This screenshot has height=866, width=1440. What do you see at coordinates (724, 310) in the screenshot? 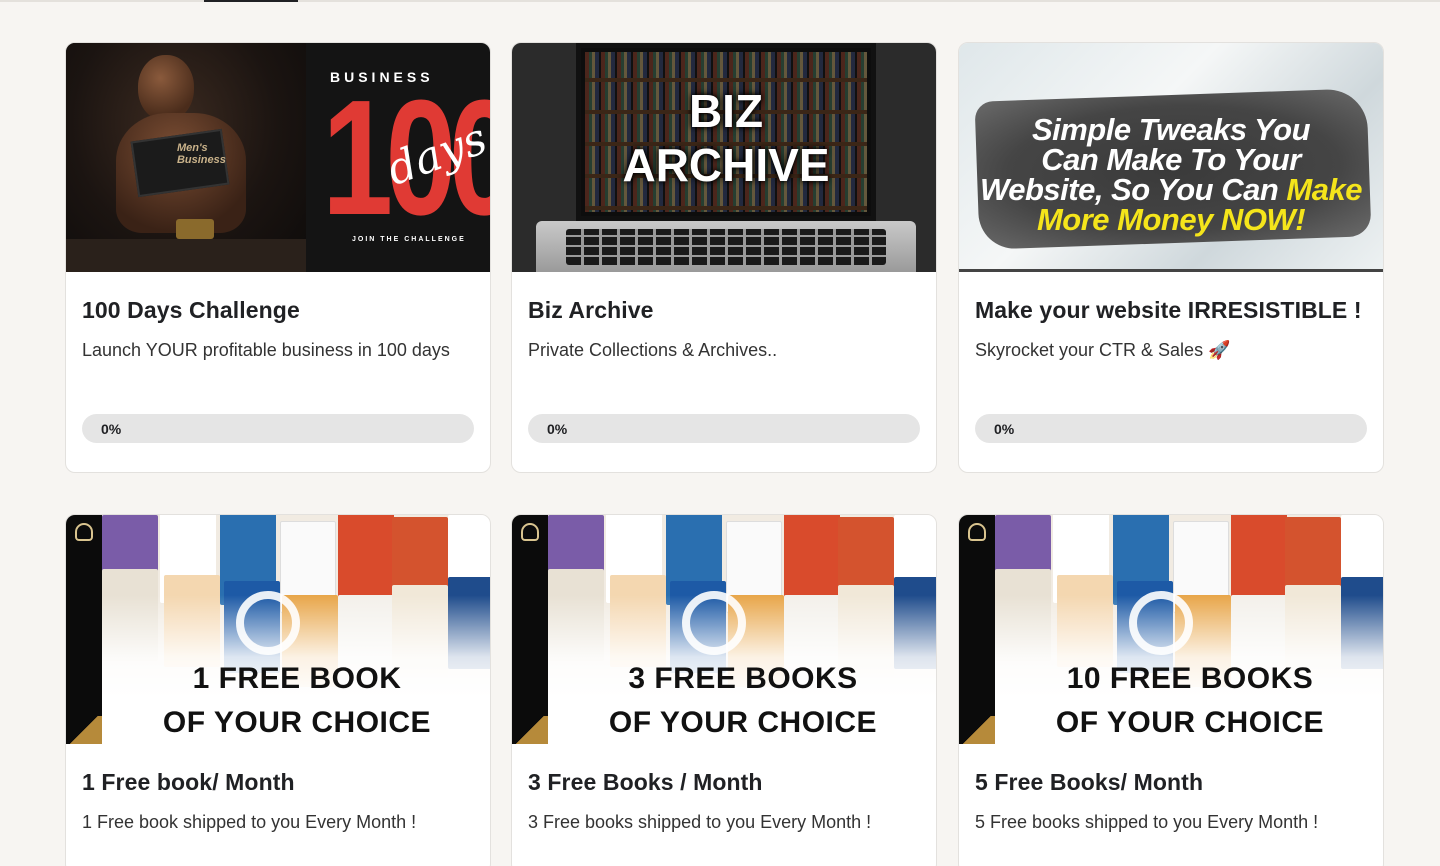
I see `course-title: Biz Archive` at bounding box center [724, 310].